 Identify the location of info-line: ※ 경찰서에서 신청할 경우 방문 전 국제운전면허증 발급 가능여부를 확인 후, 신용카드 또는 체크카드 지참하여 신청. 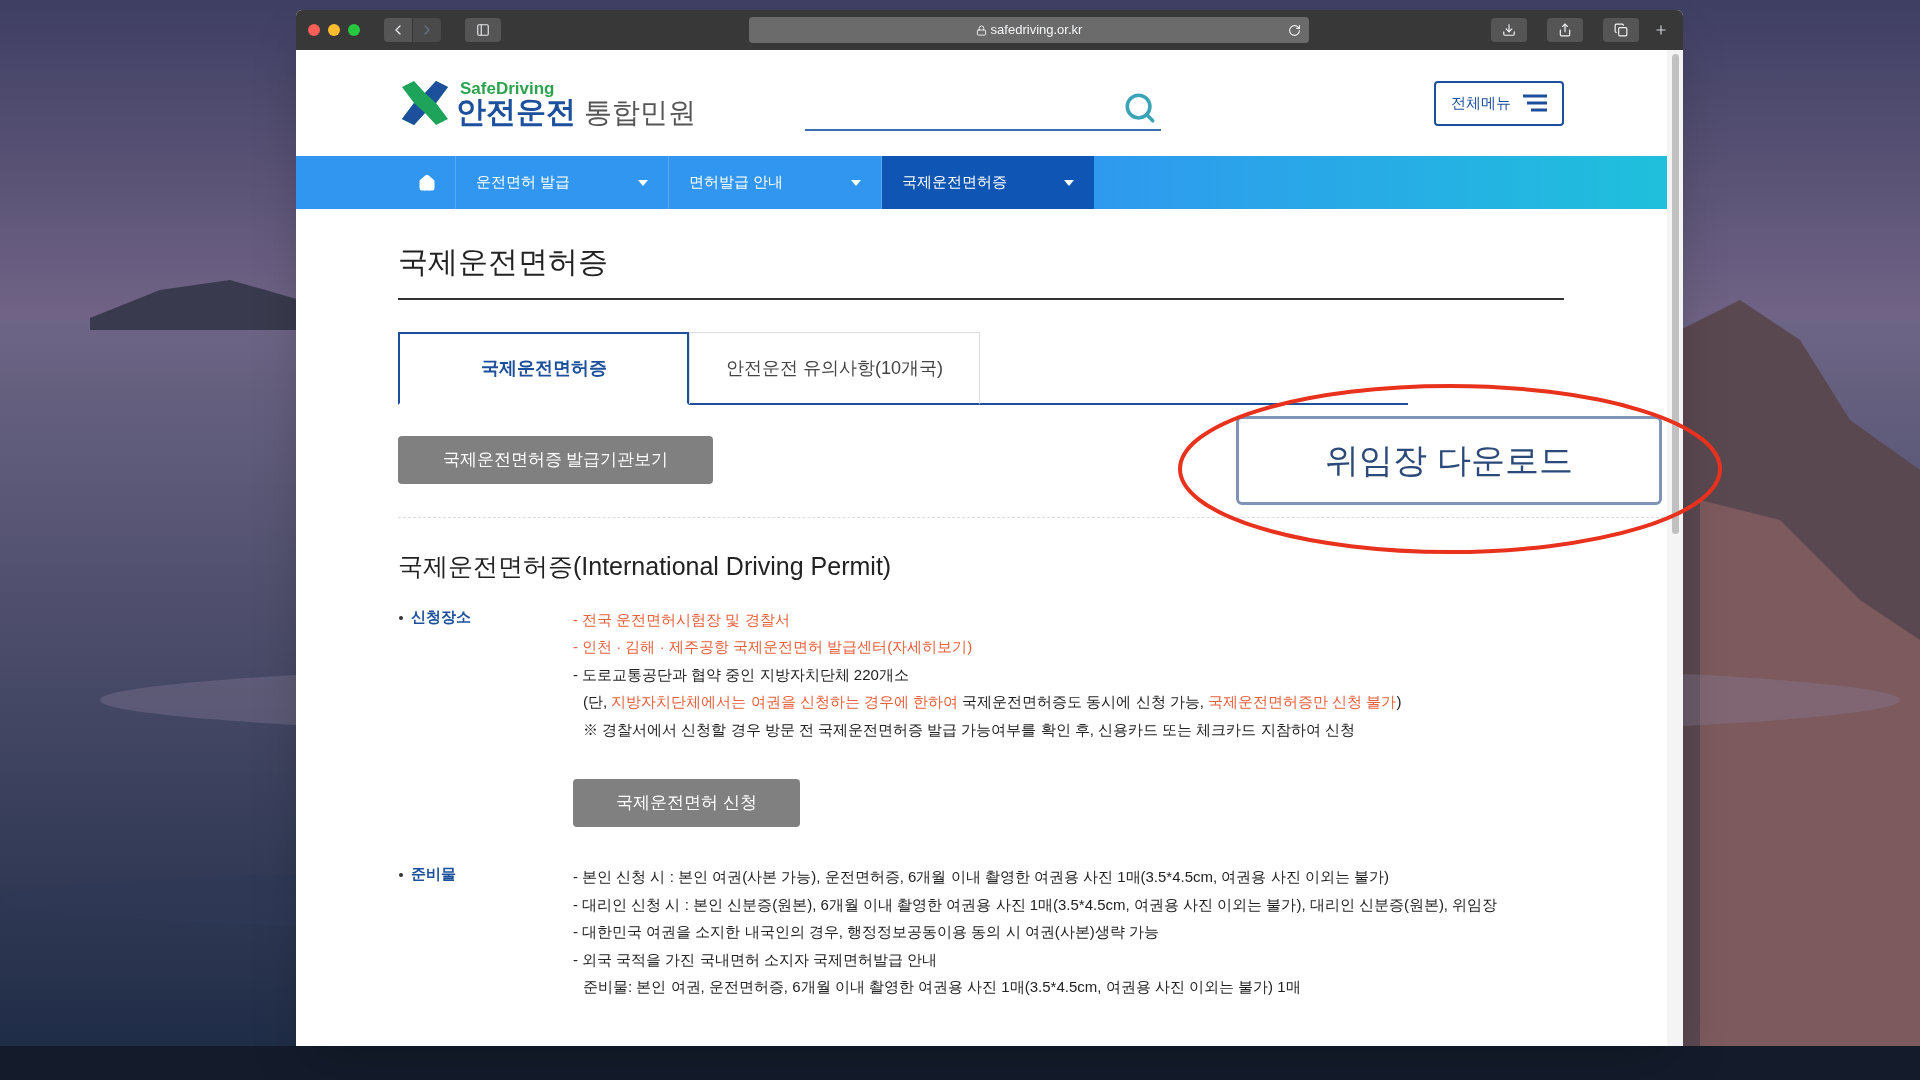
(969, 729).